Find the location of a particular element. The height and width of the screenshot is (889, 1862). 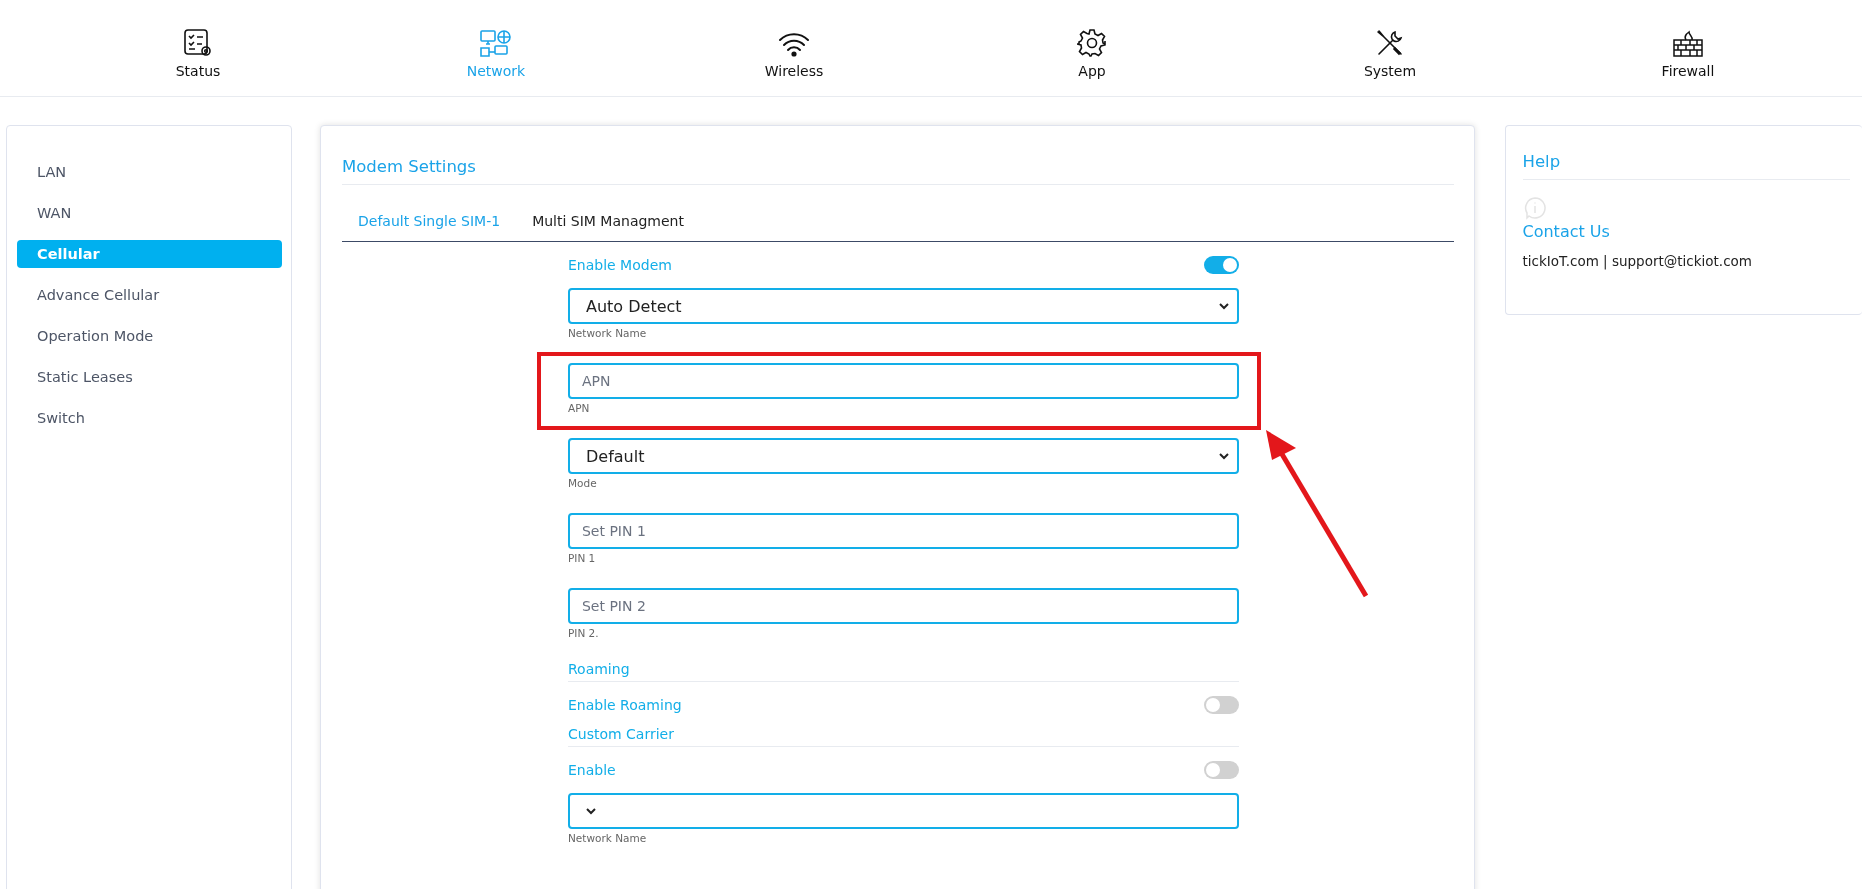

tab: Multi SIM Managment is located at coordinates (608, 225).